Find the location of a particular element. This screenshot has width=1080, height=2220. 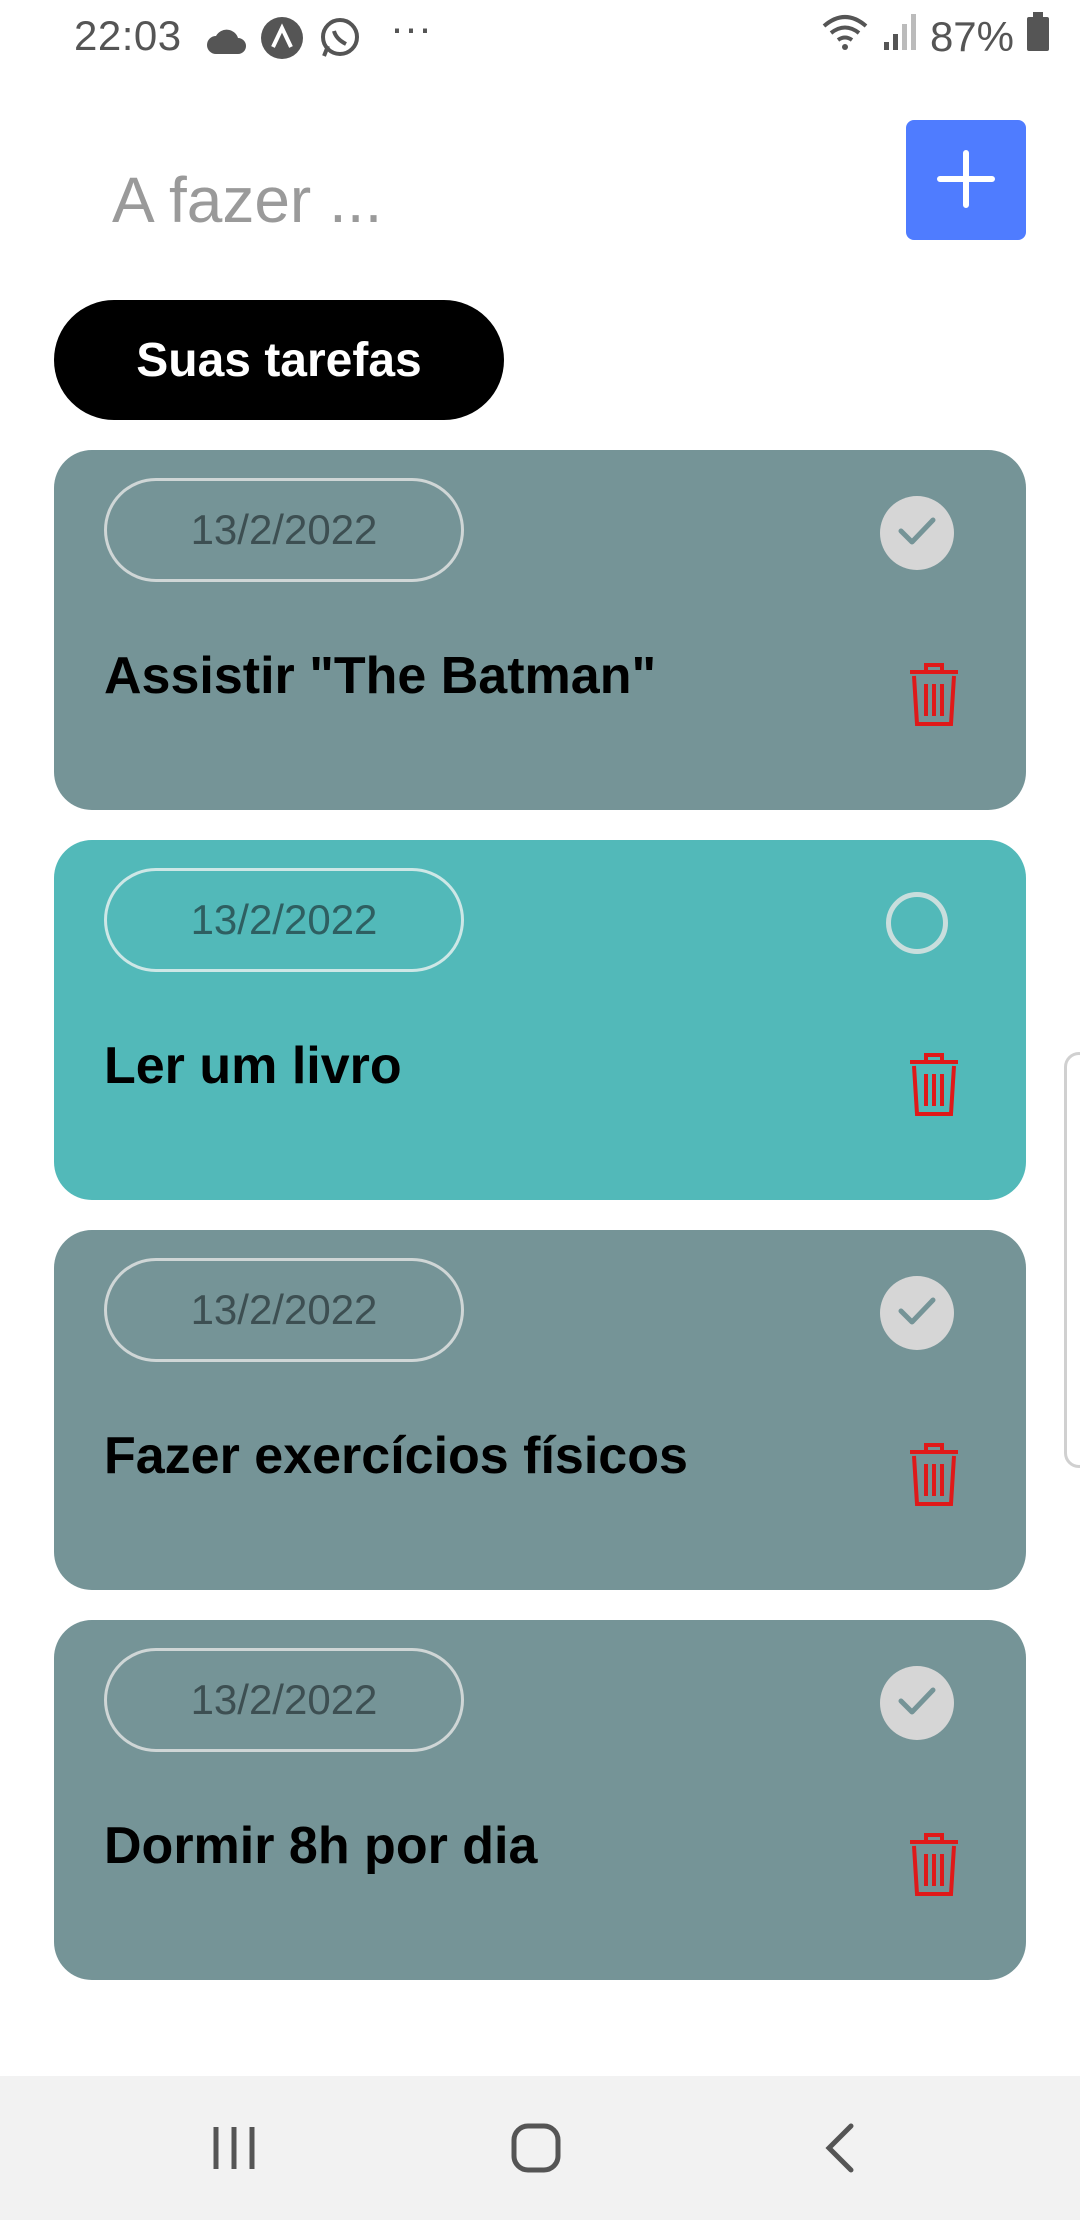

home-button is located at coordinates (536, 2148).